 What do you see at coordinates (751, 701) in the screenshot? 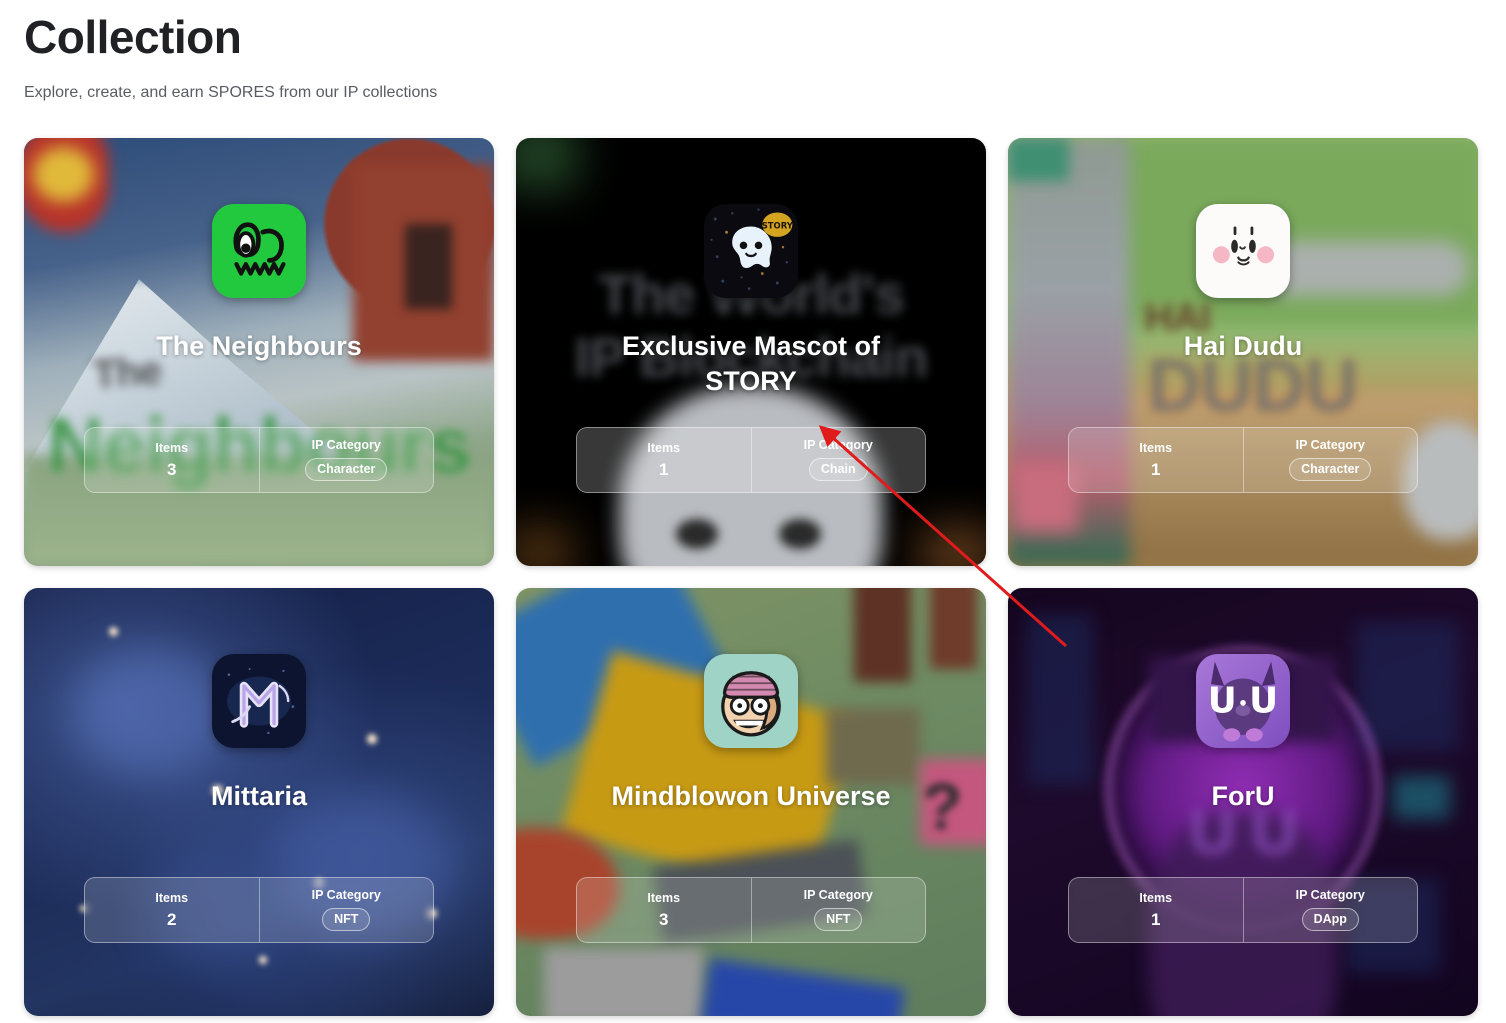
I see `mindblowon-face-avatar` at bounding box center [751, 701].